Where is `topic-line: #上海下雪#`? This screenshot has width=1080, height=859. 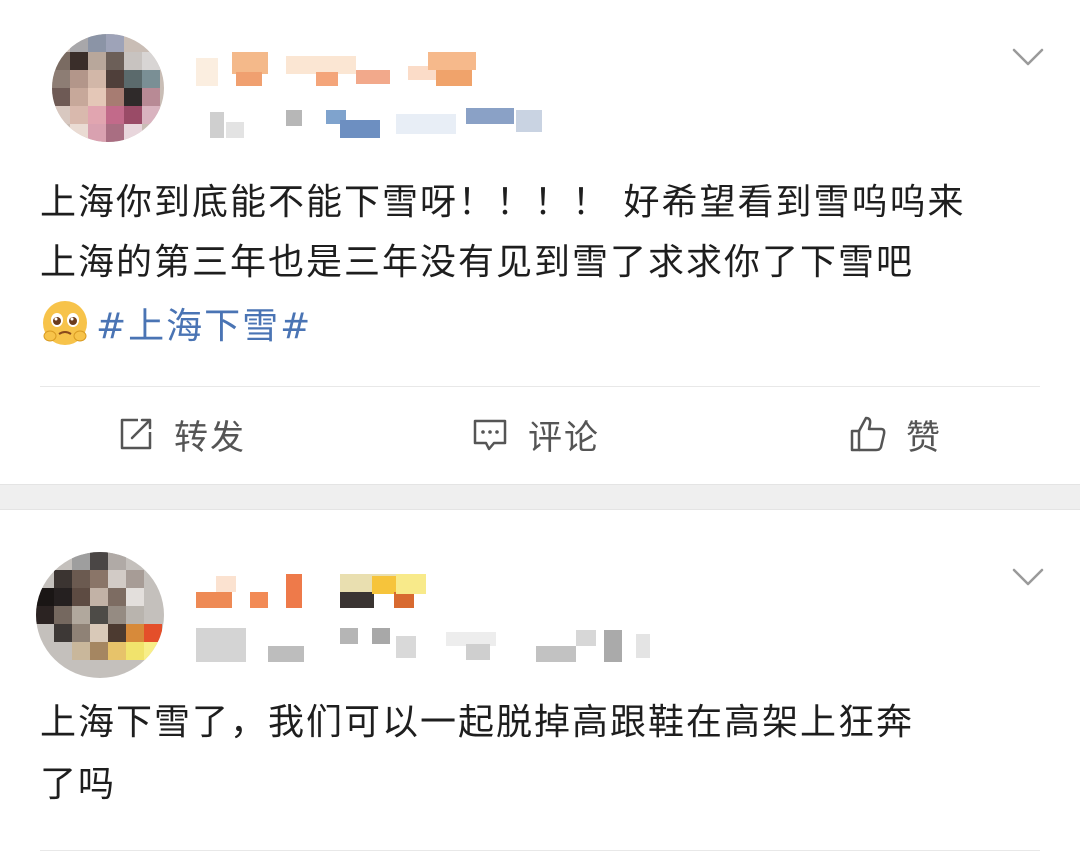 topic-line: #上海下雪# is located at coordinates (176, 323).